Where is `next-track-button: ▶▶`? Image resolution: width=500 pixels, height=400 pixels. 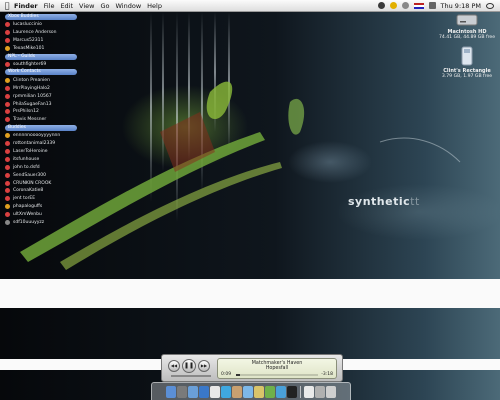
next-track-button: ▶▶ is located at coordinates (204, 366).